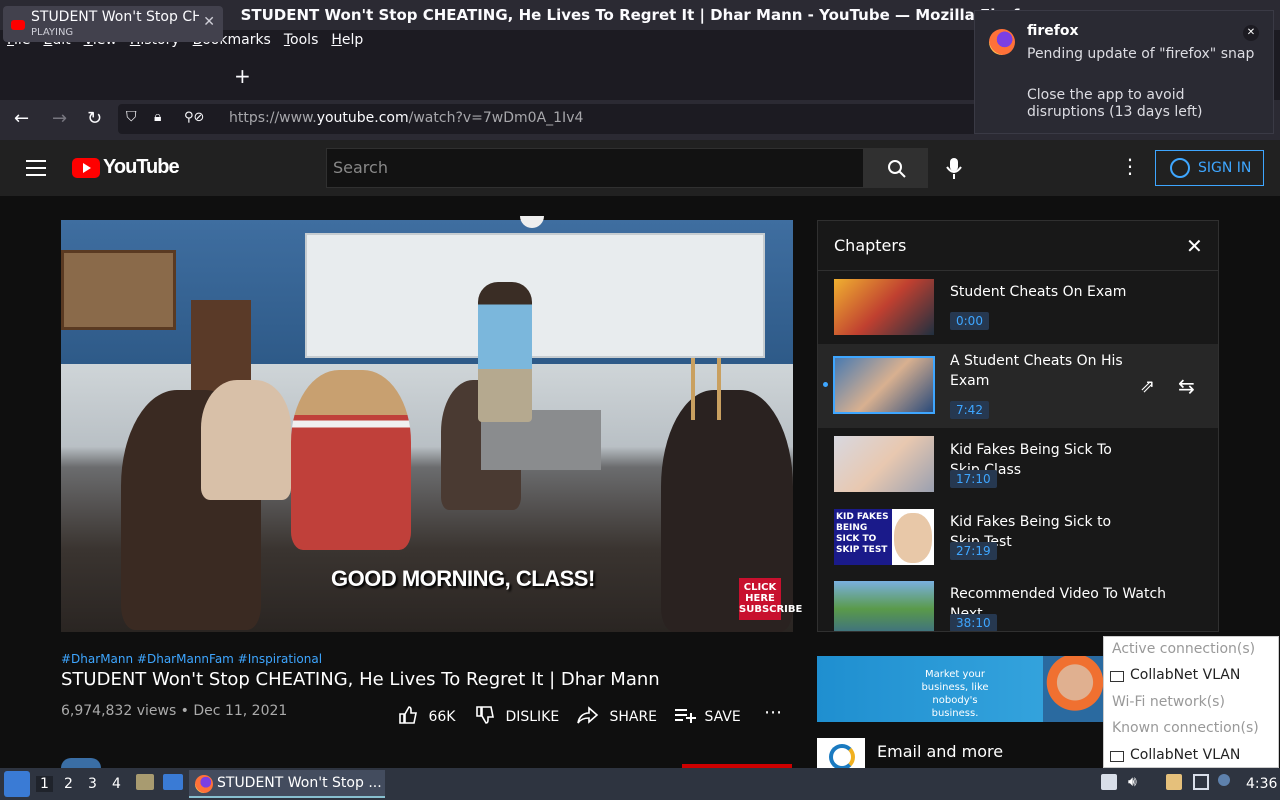 Image resolution: width=1280 pixels, height=800 pixels. I want to click on hamburger-menu-icon, so click(36, 168).